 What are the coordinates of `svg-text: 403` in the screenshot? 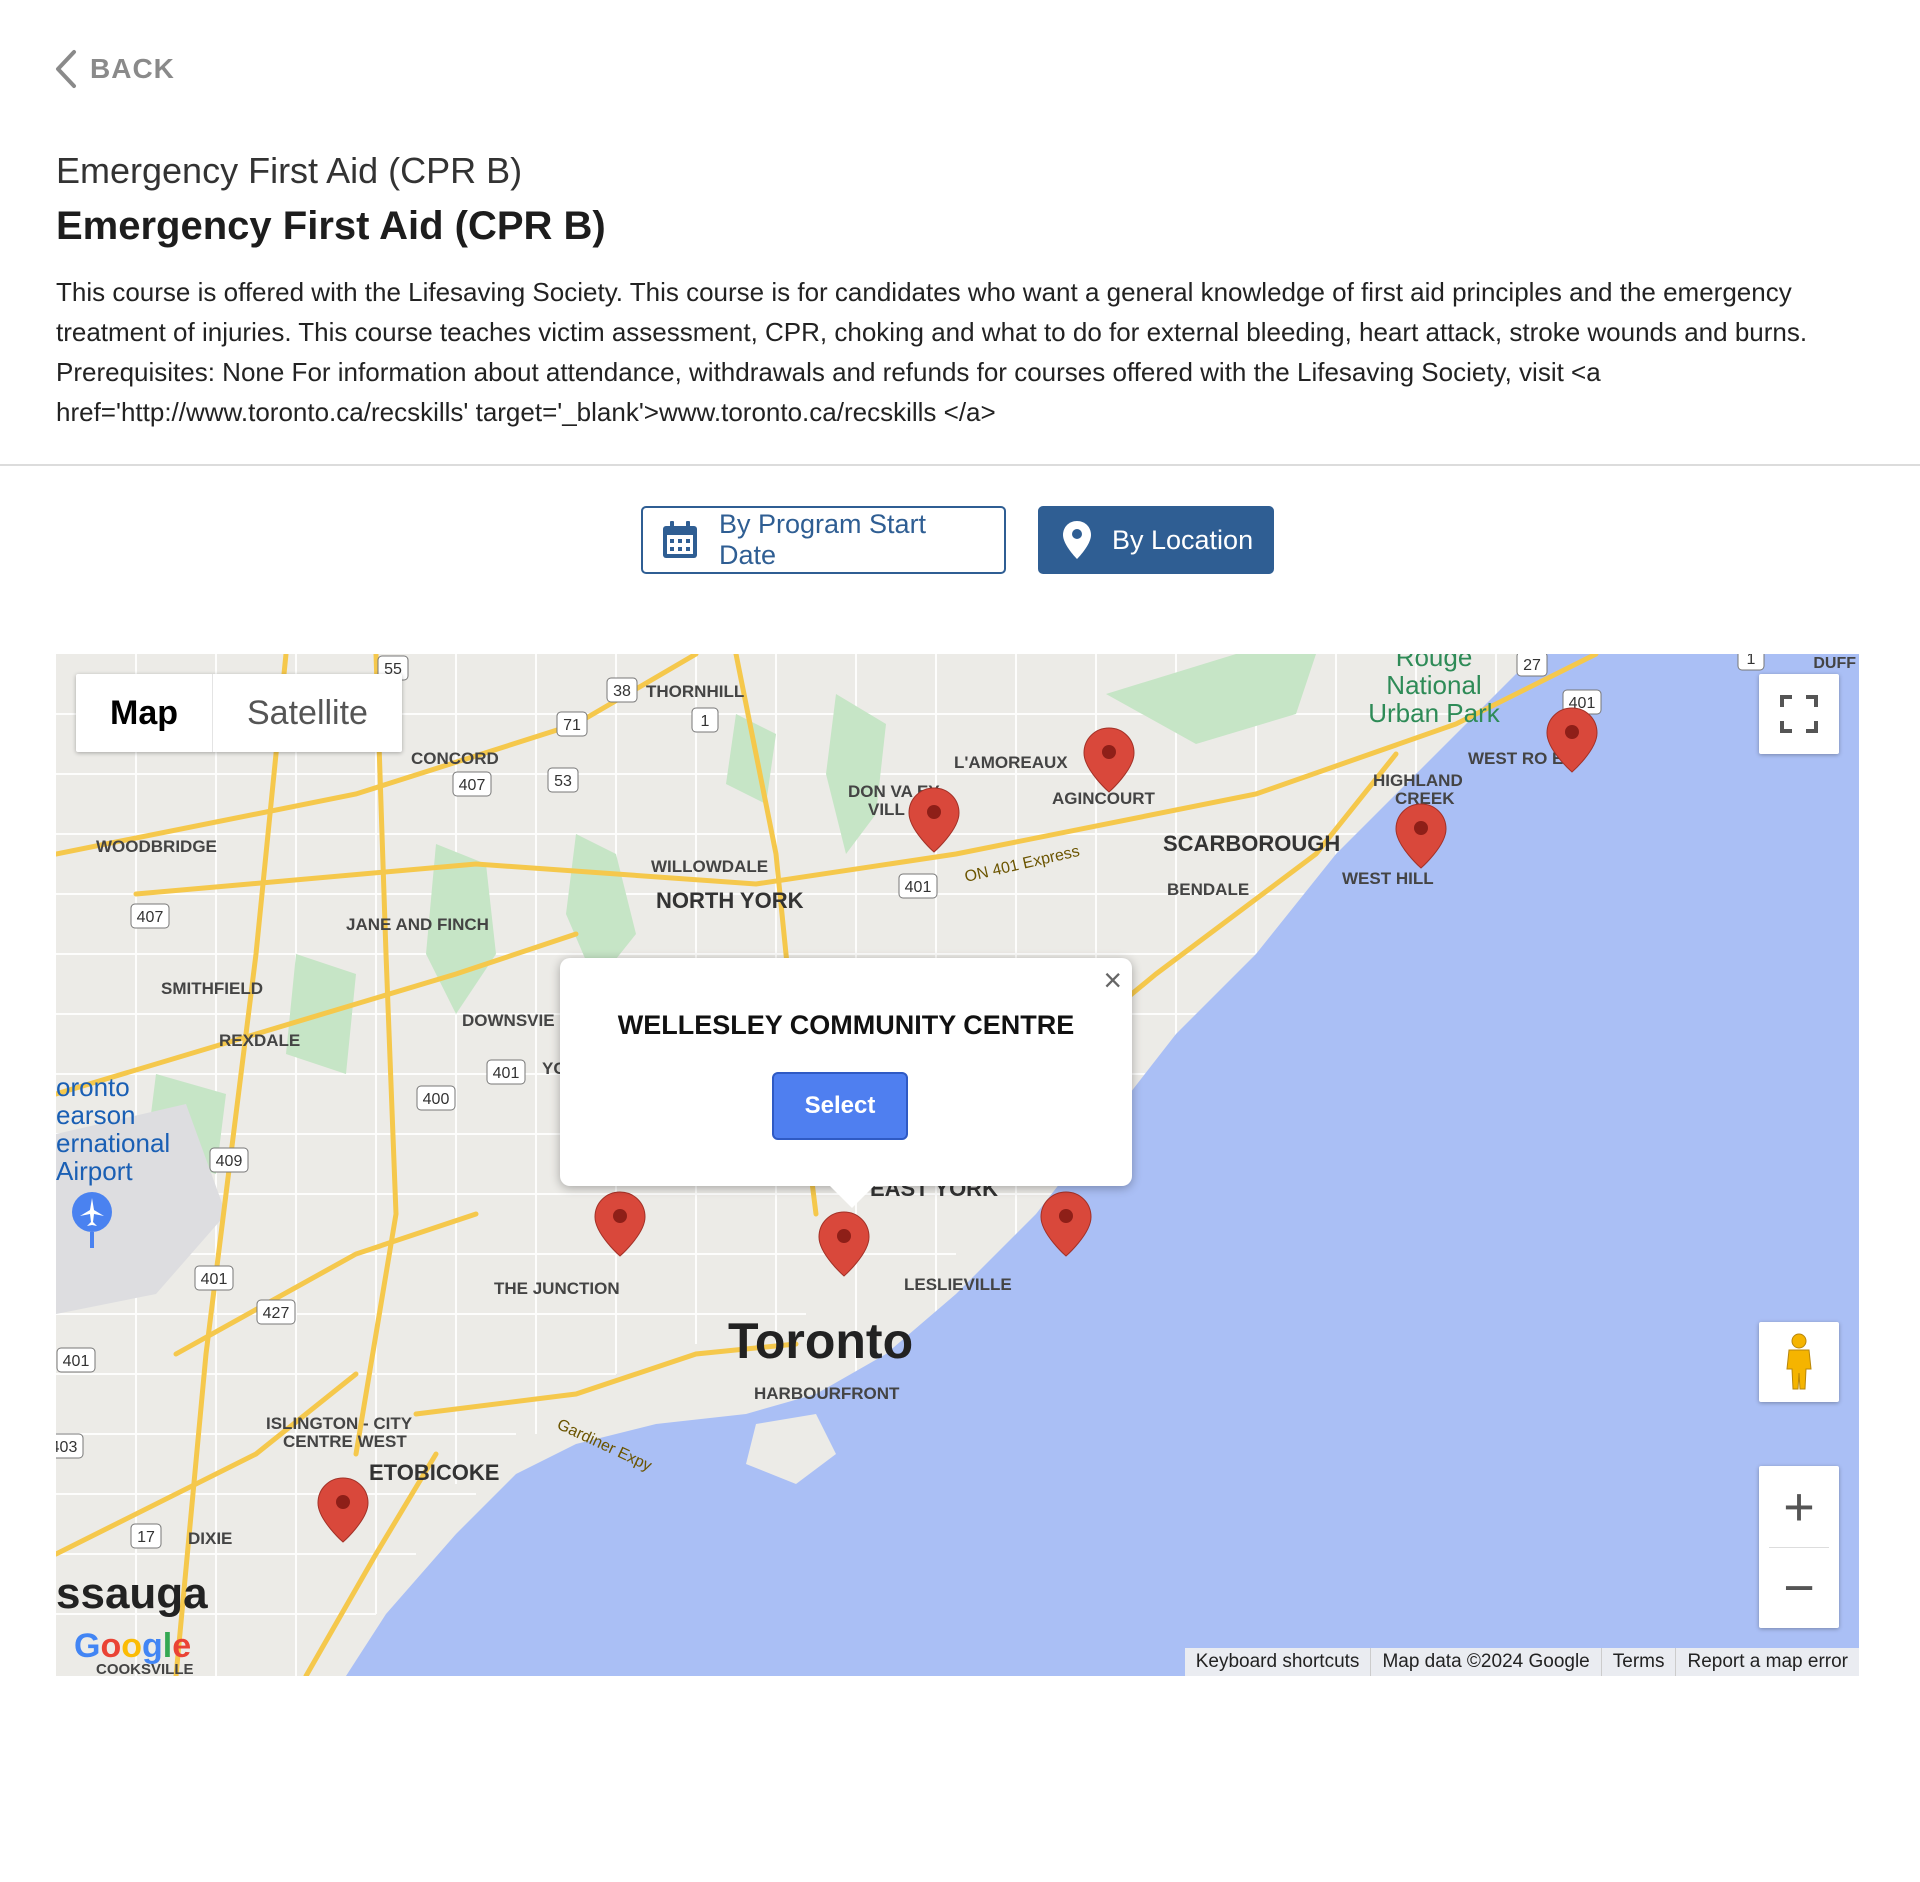 It's located at (66, 1447).